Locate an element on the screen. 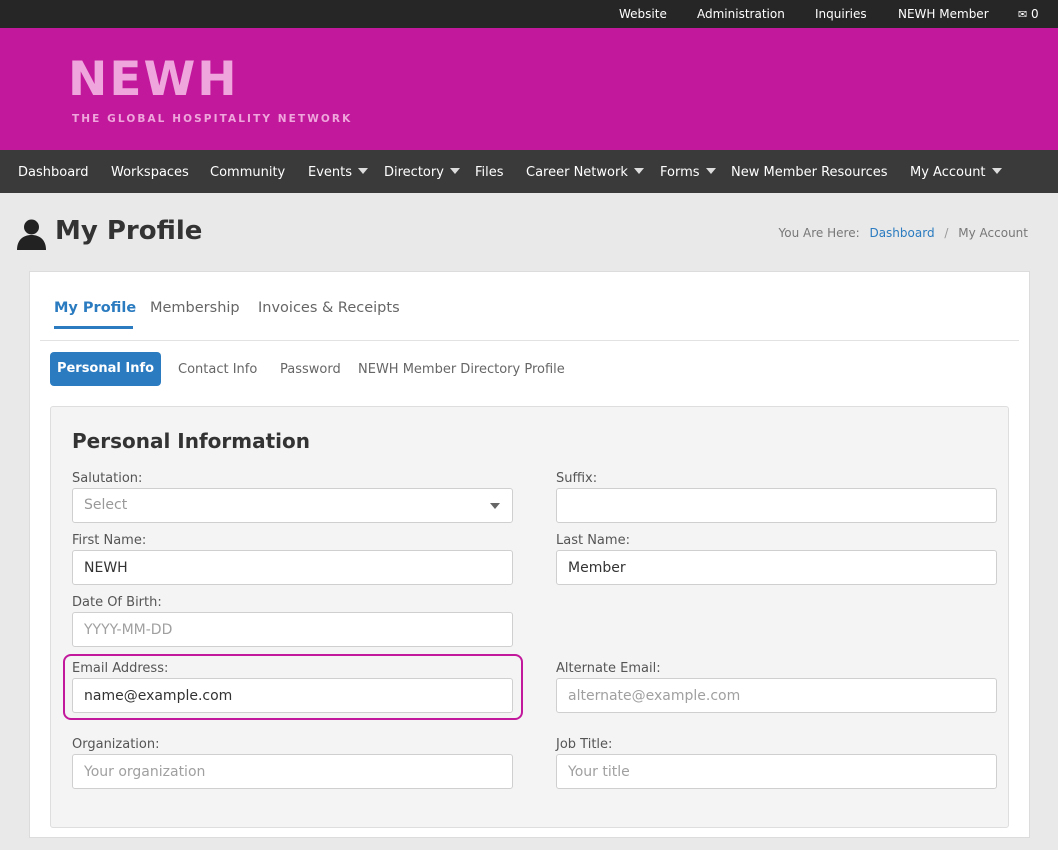 Image resolution: width=1058 pixels, height=850 pixels. logo-title: NEWH is located at coordinates (153, 80).